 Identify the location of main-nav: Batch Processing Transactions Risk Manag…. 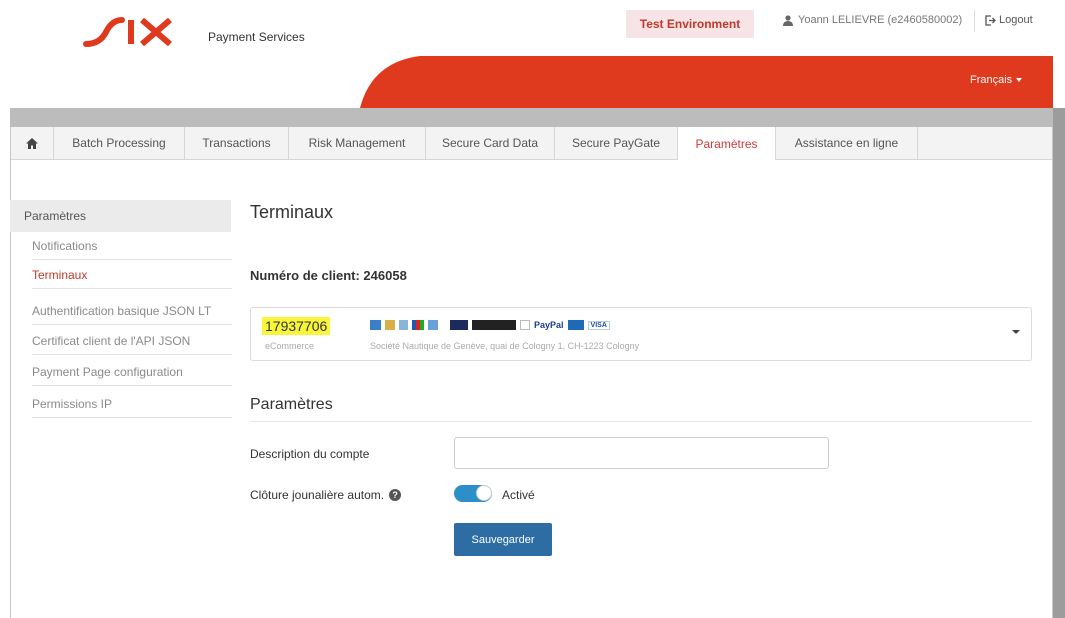
(531, 143).